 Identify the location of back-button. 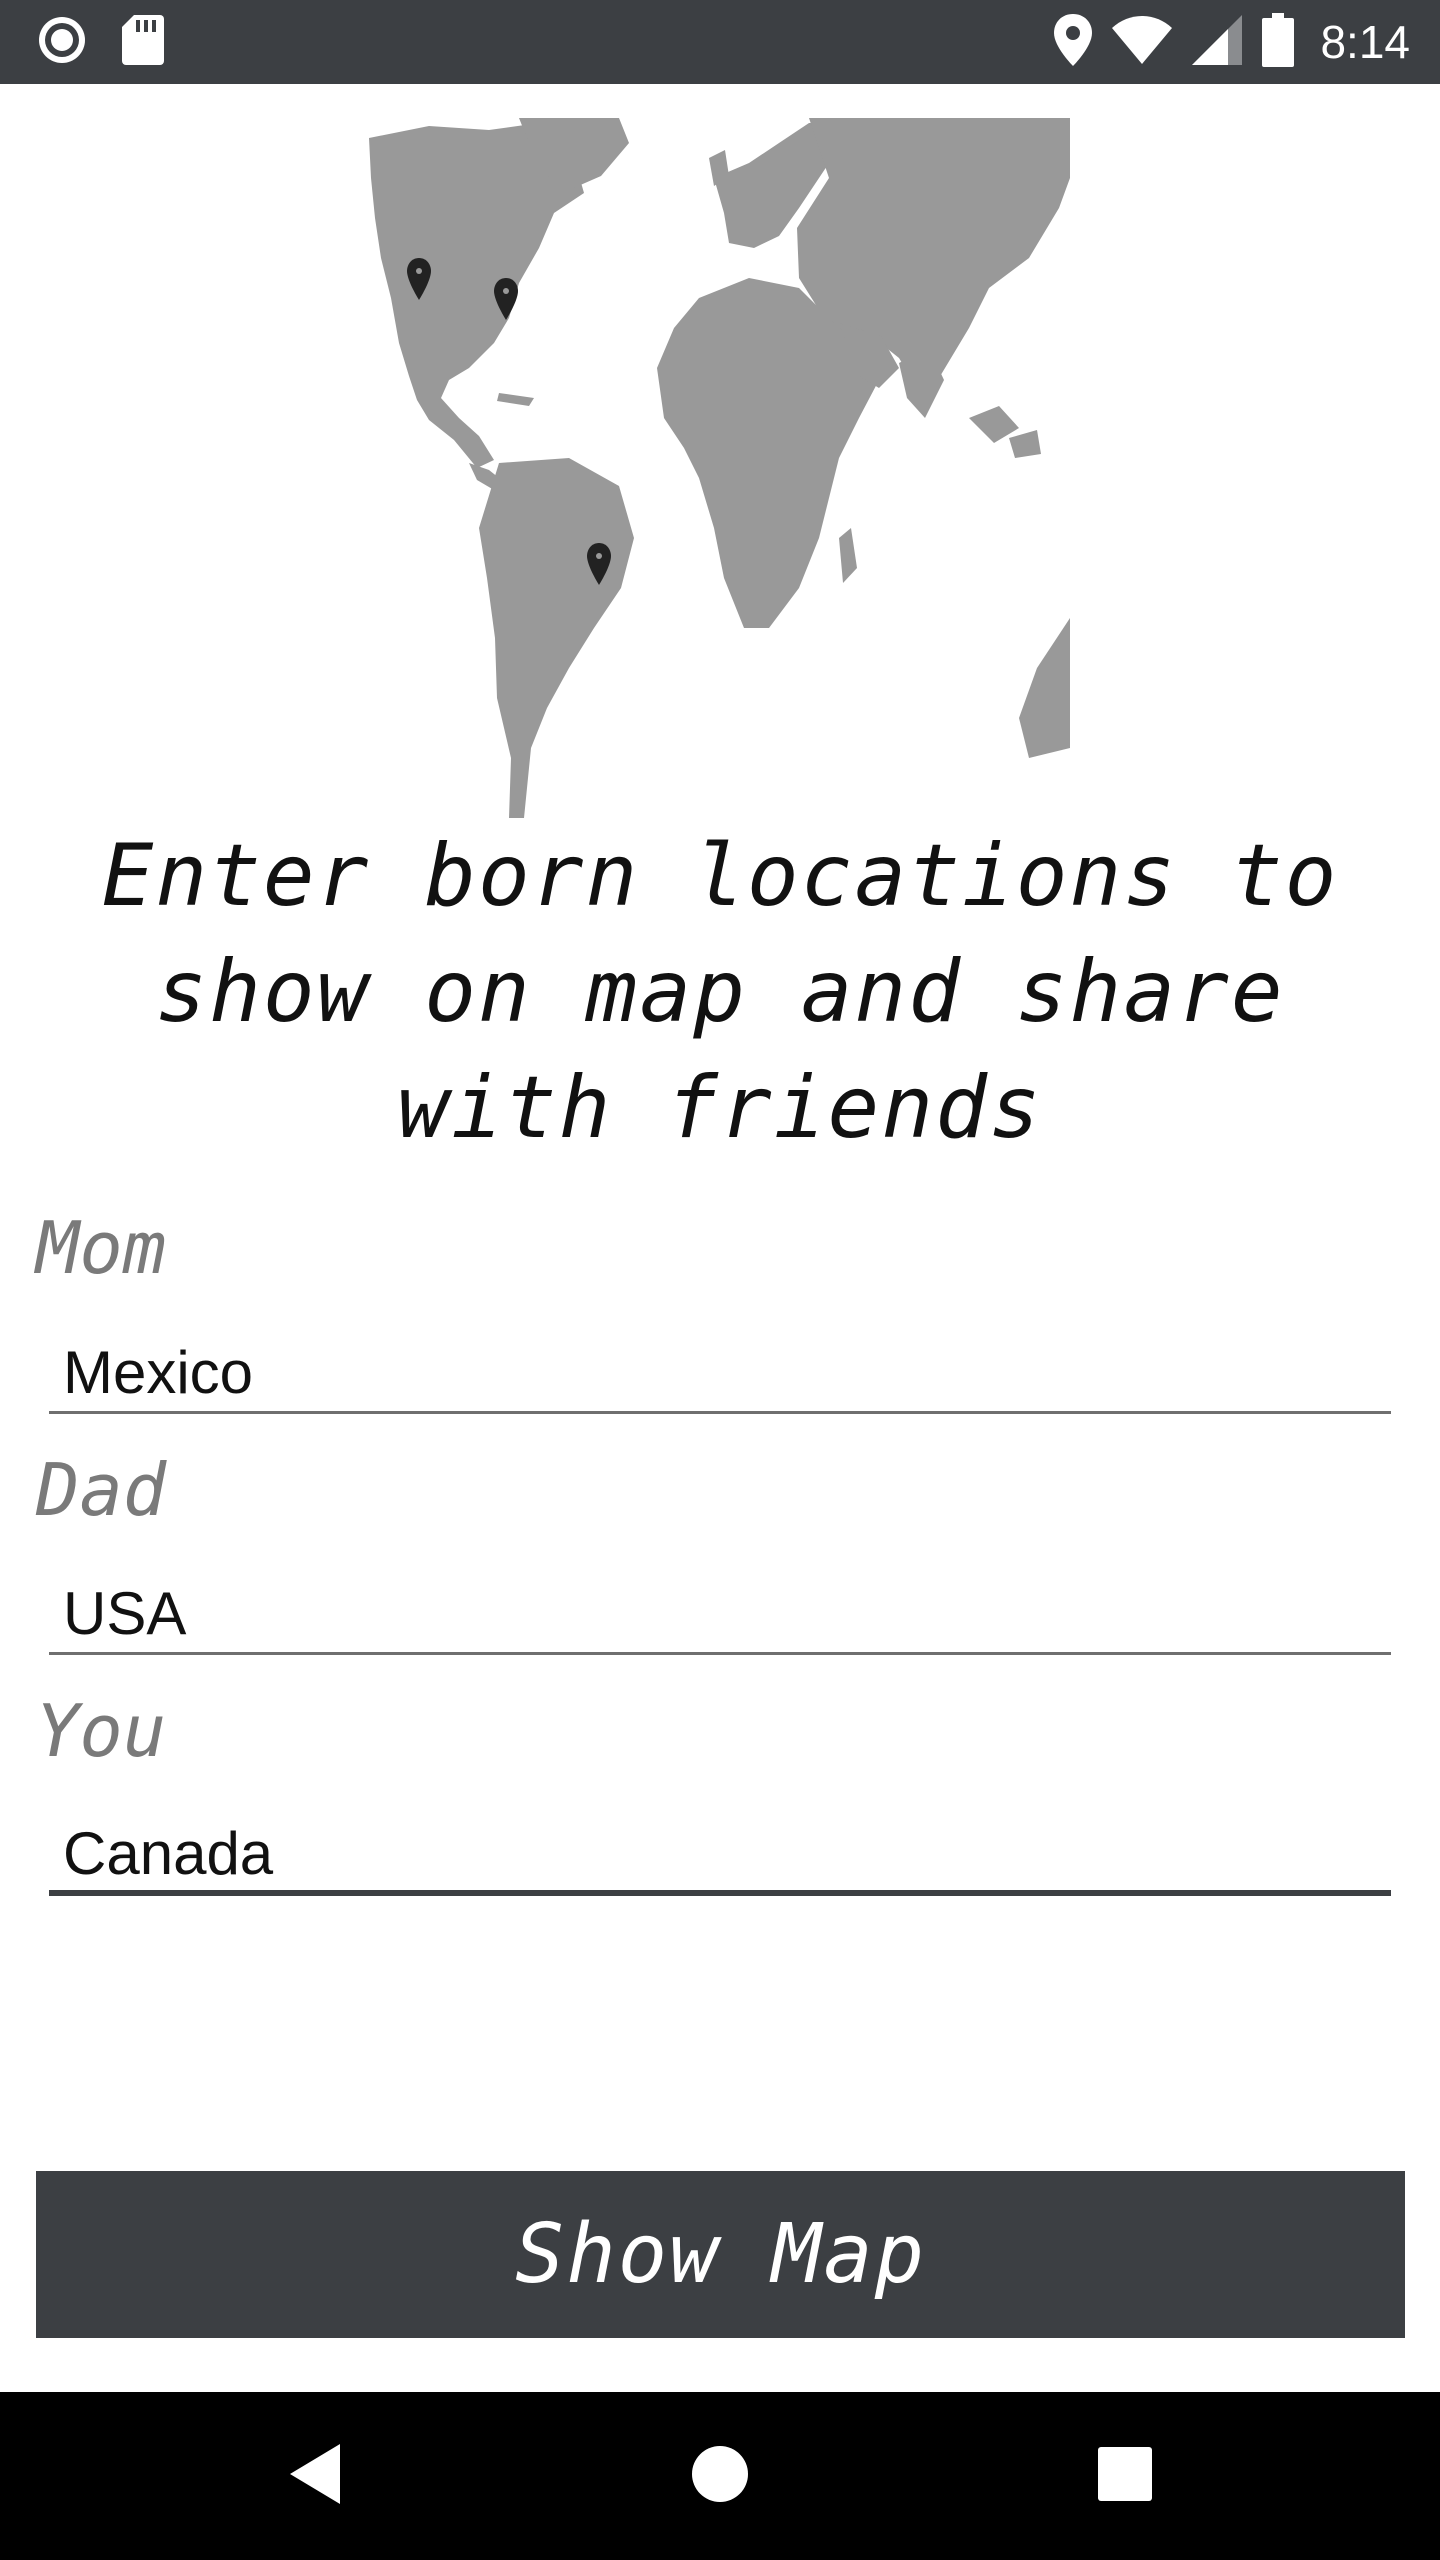
(316, 2476).